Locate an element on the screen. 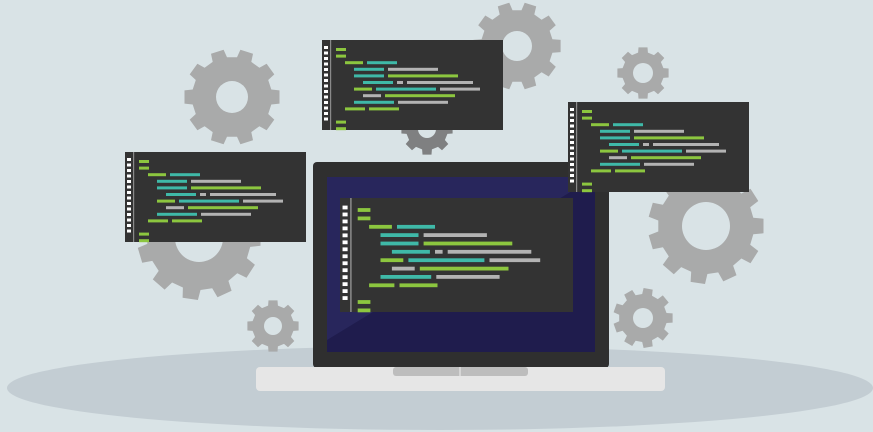 The image size is (873, 432). code-window-left is located at coordinates (215, 197).